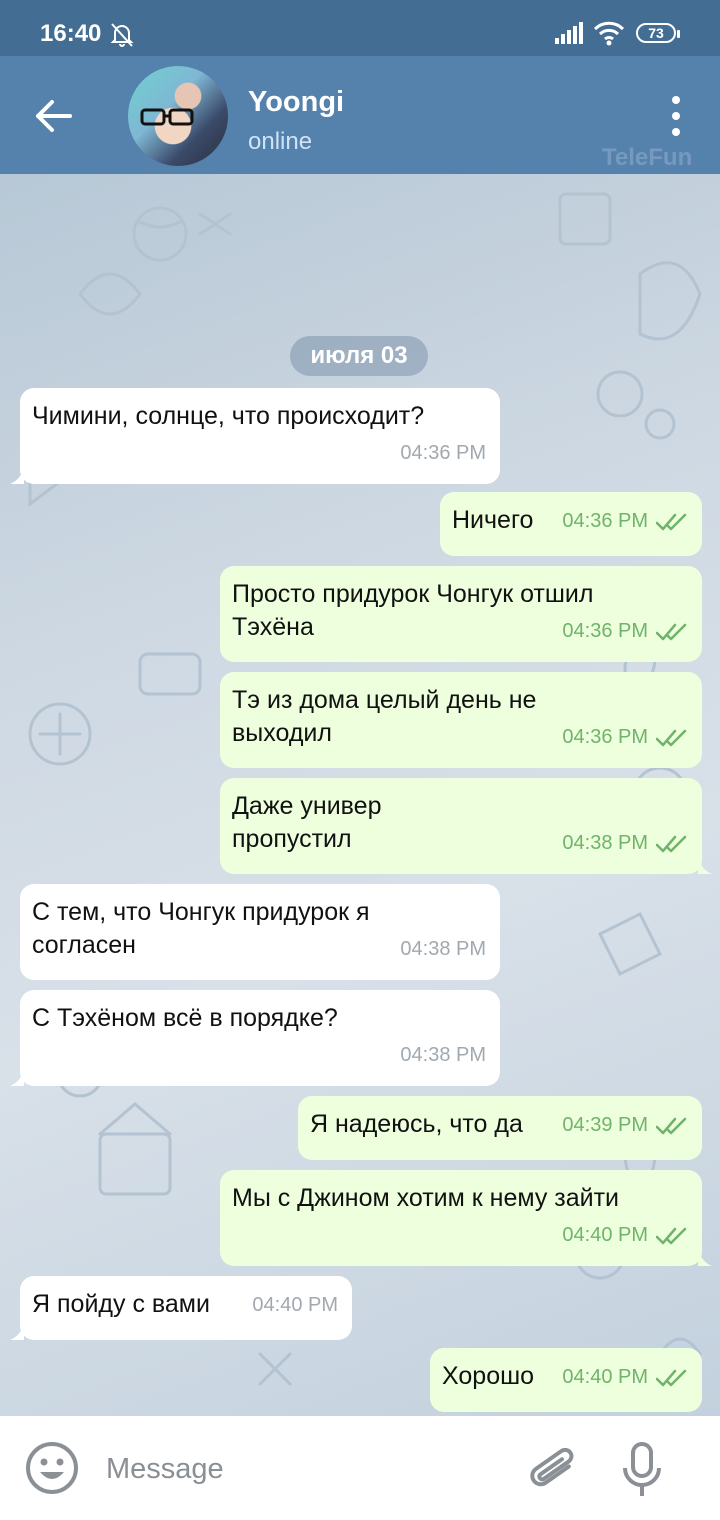 This screenshot has width=720, height=1520. I want to click on message-text: Чимини, солнце, что происходит?, so click(228, 416).